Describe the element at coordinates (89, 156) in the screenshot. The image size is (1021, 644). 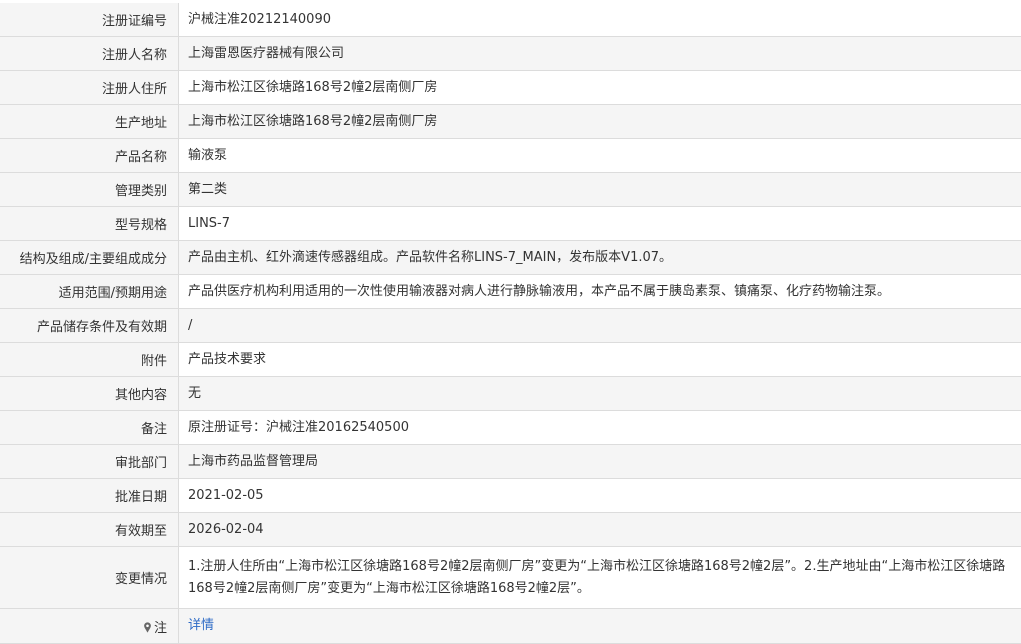
I see `row-label: 产品名称` at that location.